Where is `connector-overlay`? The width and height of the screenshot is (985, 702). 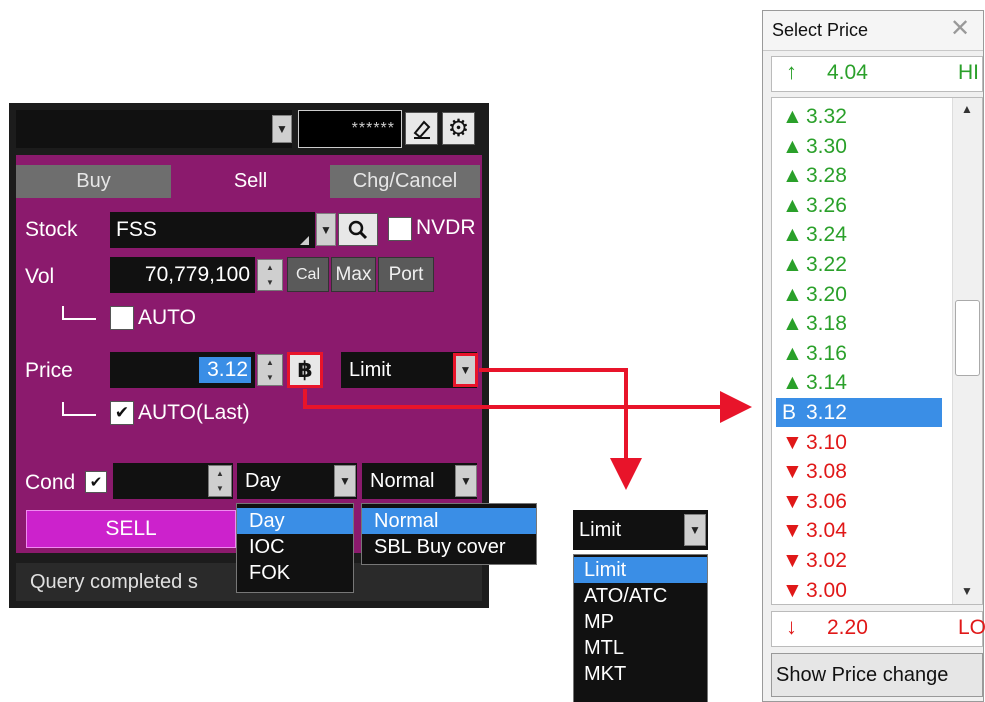 connector-overlay is located at coordinates (527, 429).